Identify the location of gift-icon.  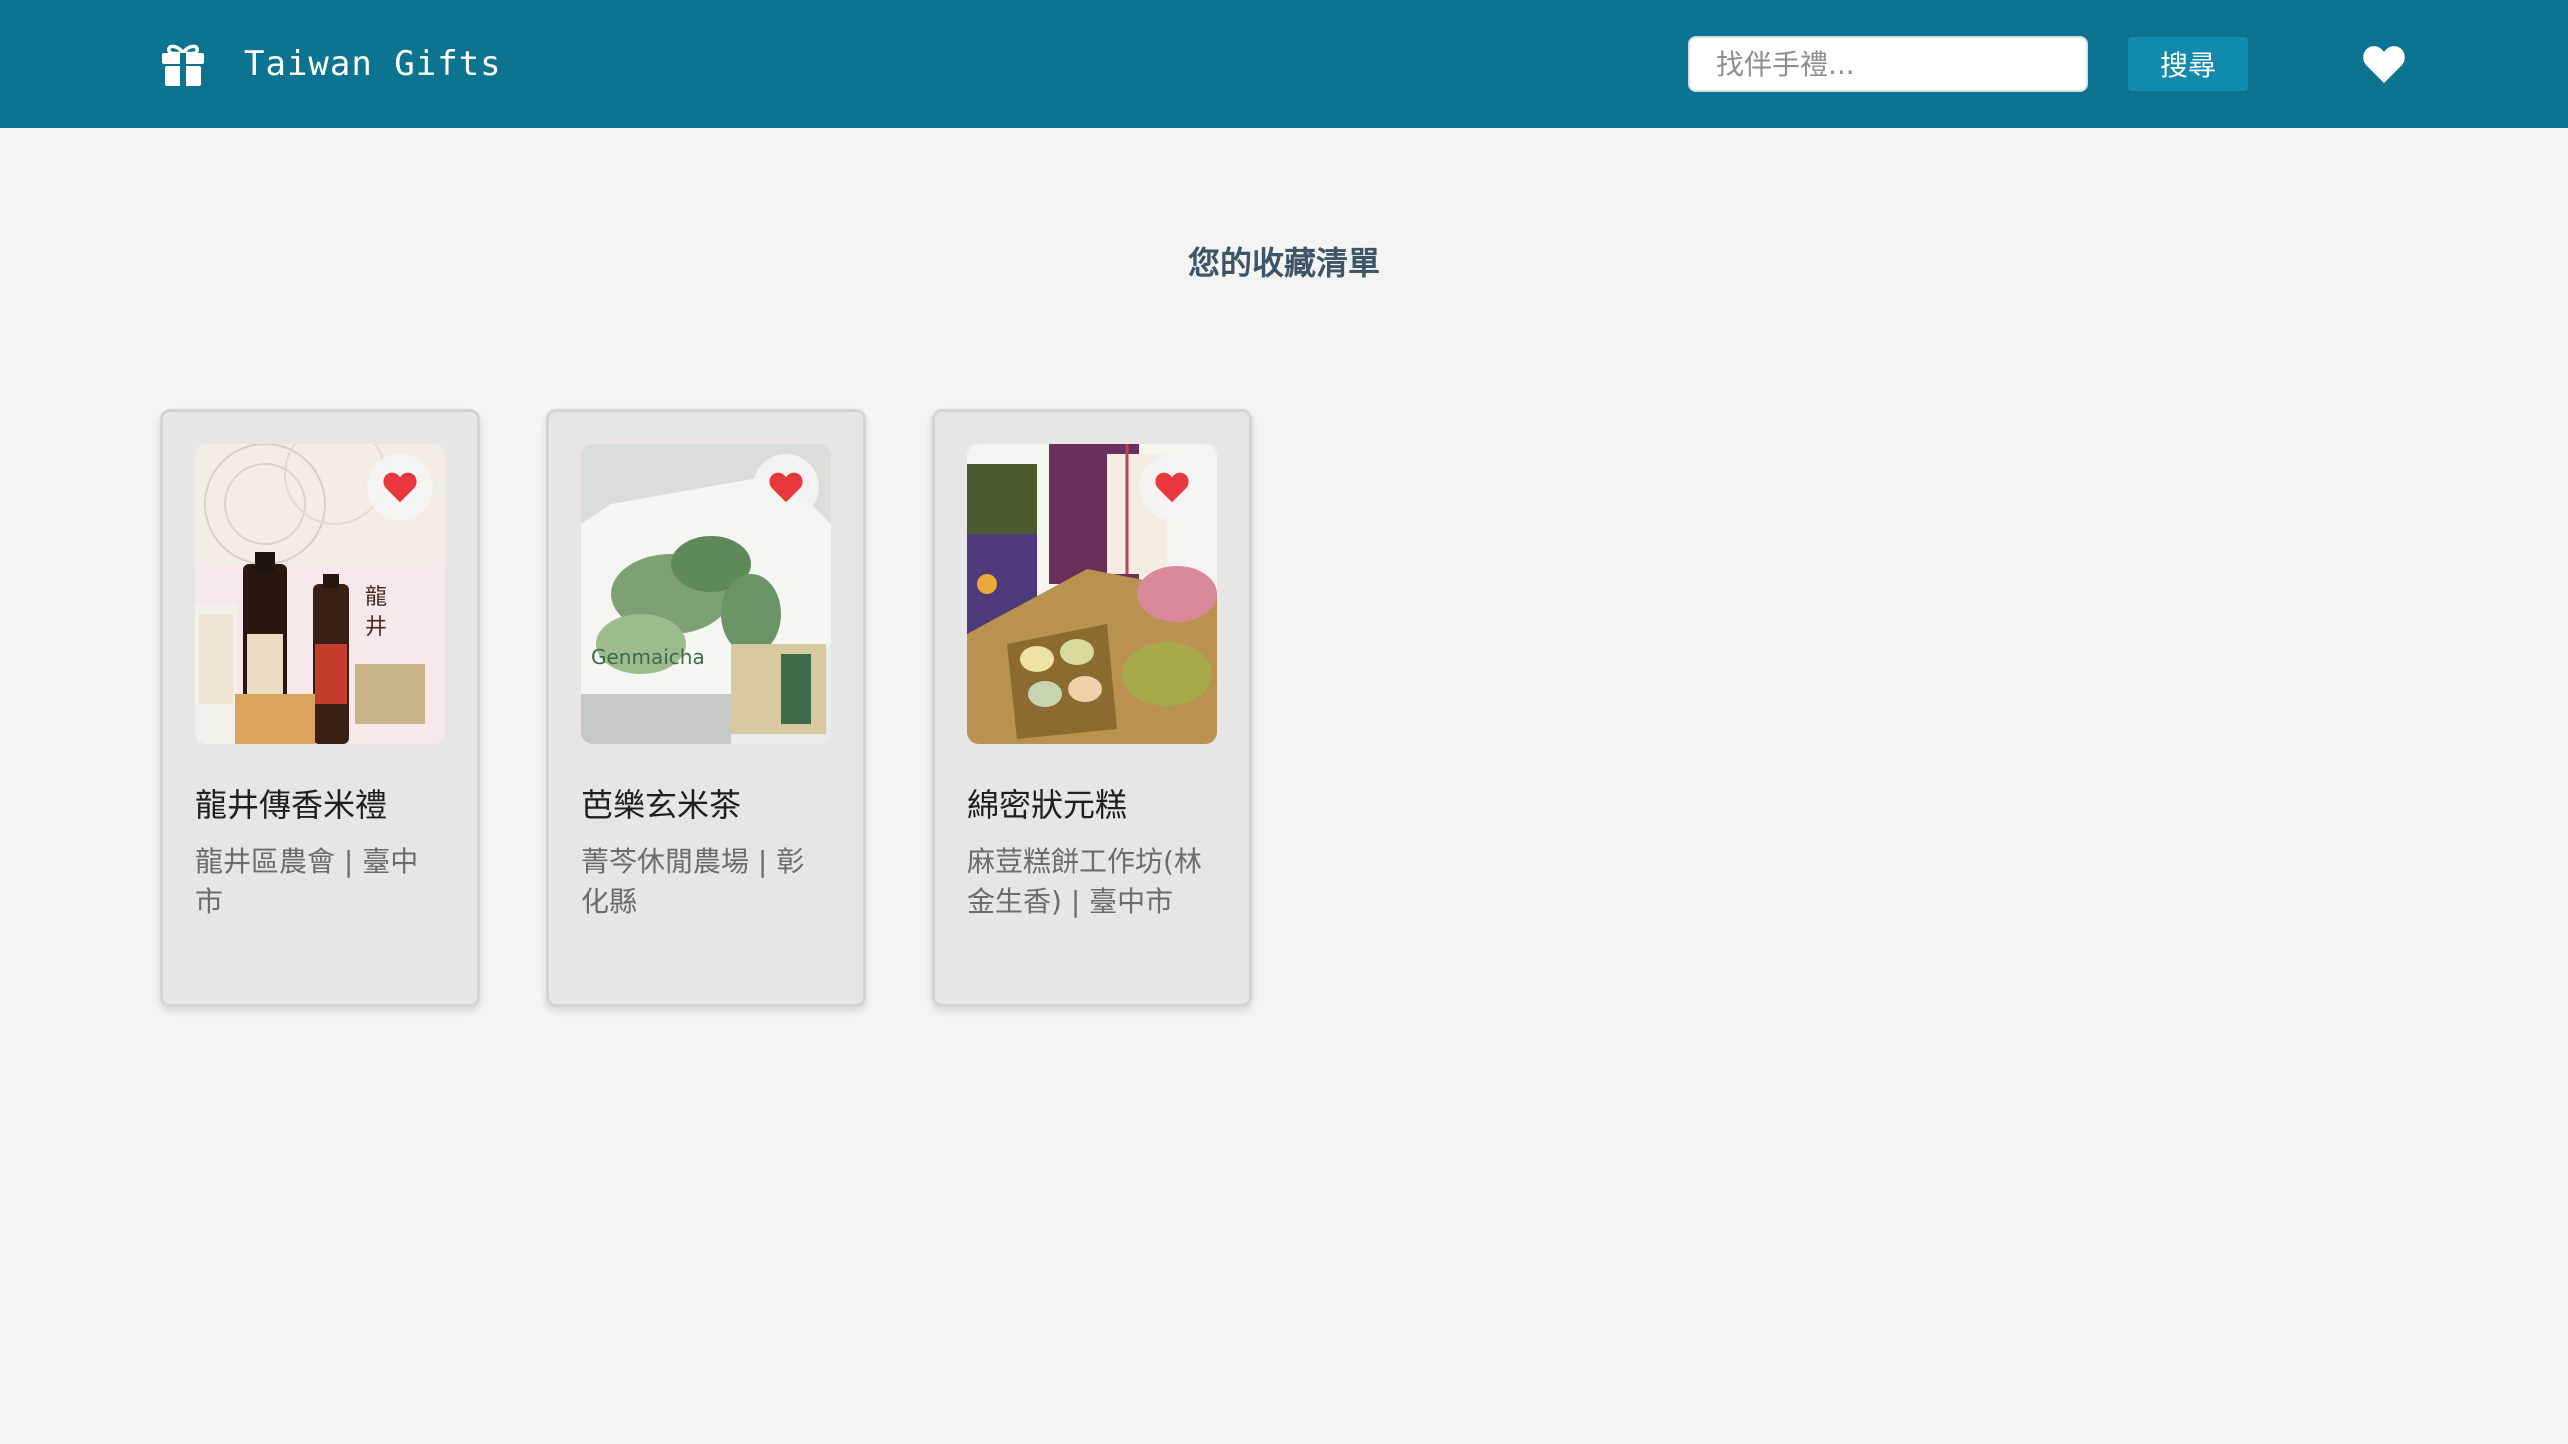
(183, 65).